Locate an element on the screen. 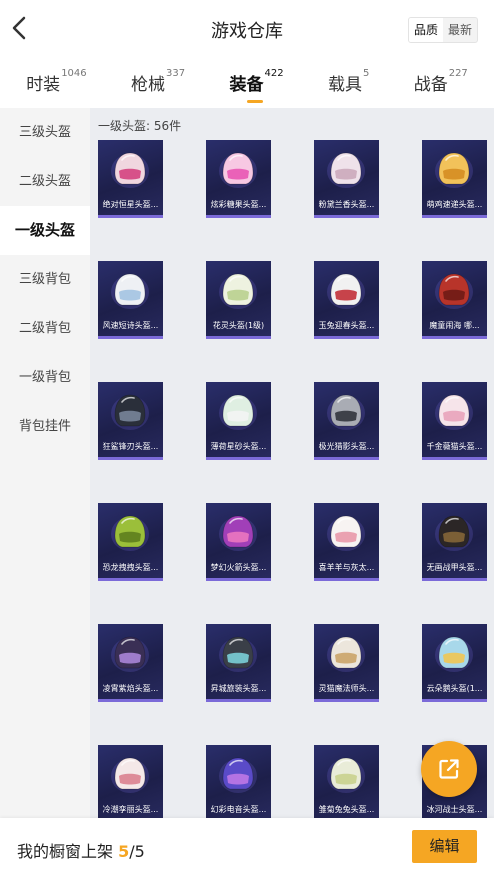 This screenshot has width=494, height=875. tab-count: 227 is located at coordinates (458, 73).